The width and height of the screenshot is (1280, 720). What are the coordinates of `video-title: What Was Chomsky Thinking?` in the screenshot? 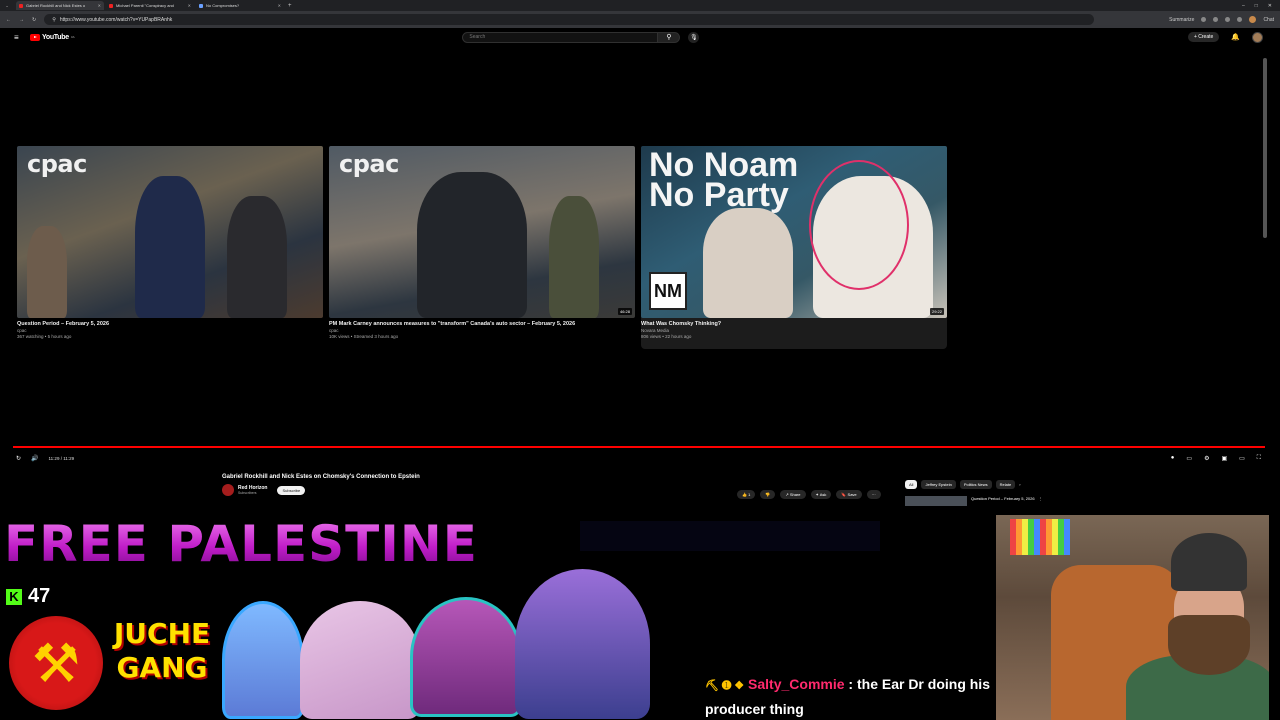 It's located at (794, 324).